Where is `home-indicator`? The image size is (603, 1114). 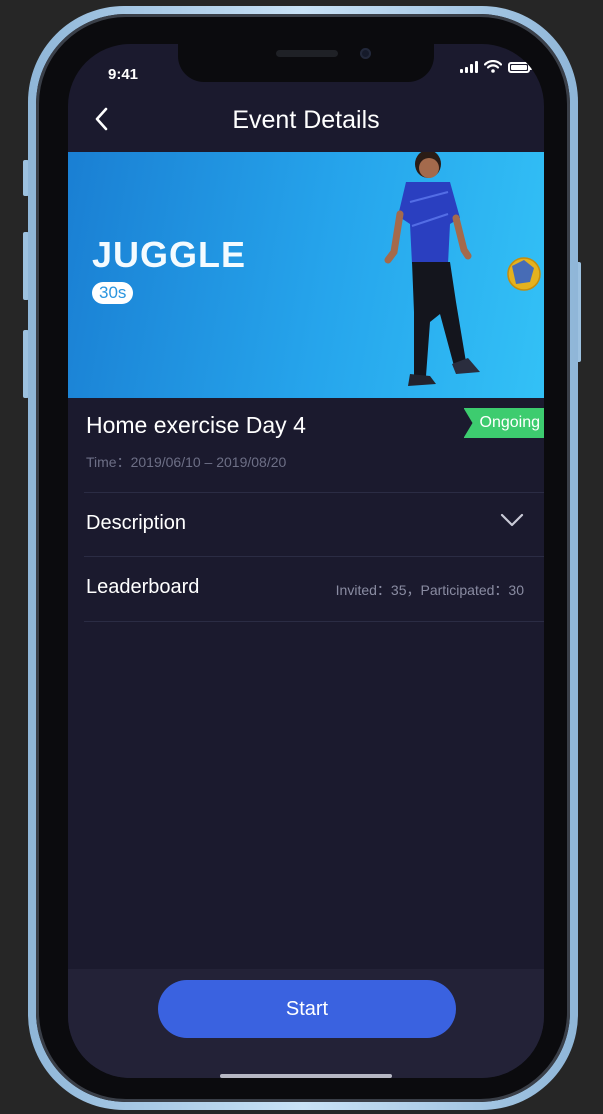
home-indicator is located at coordinates (306, 1076).